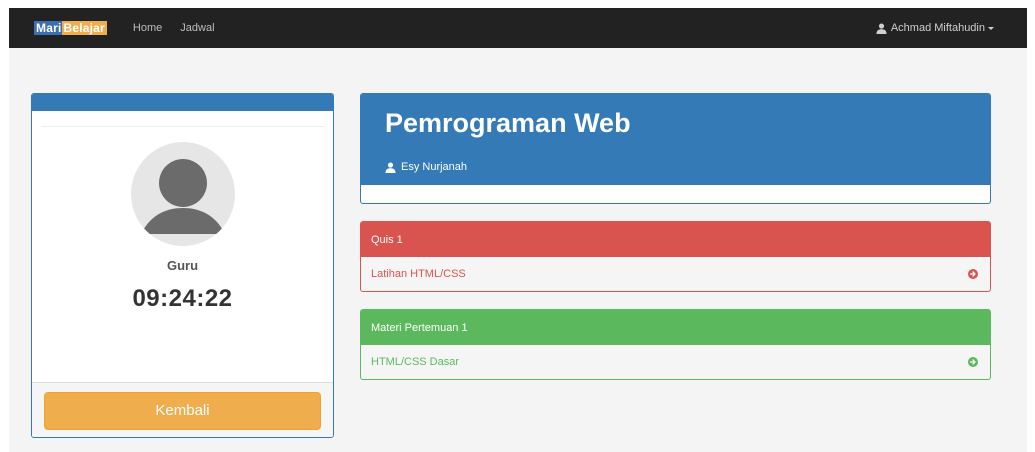 The image size is (1035, 452). Describe the element at coordinates (182, 298) in the screenshot. I see `clock-display: 09:24:22` at that location.